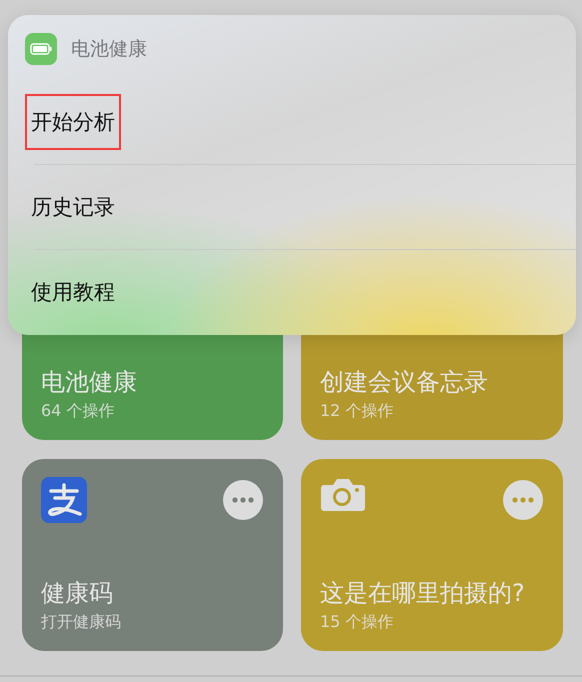  Describe the element at coordinates (73, 122) in the screenshot. I see `menu-item: 开始分析` at that location.